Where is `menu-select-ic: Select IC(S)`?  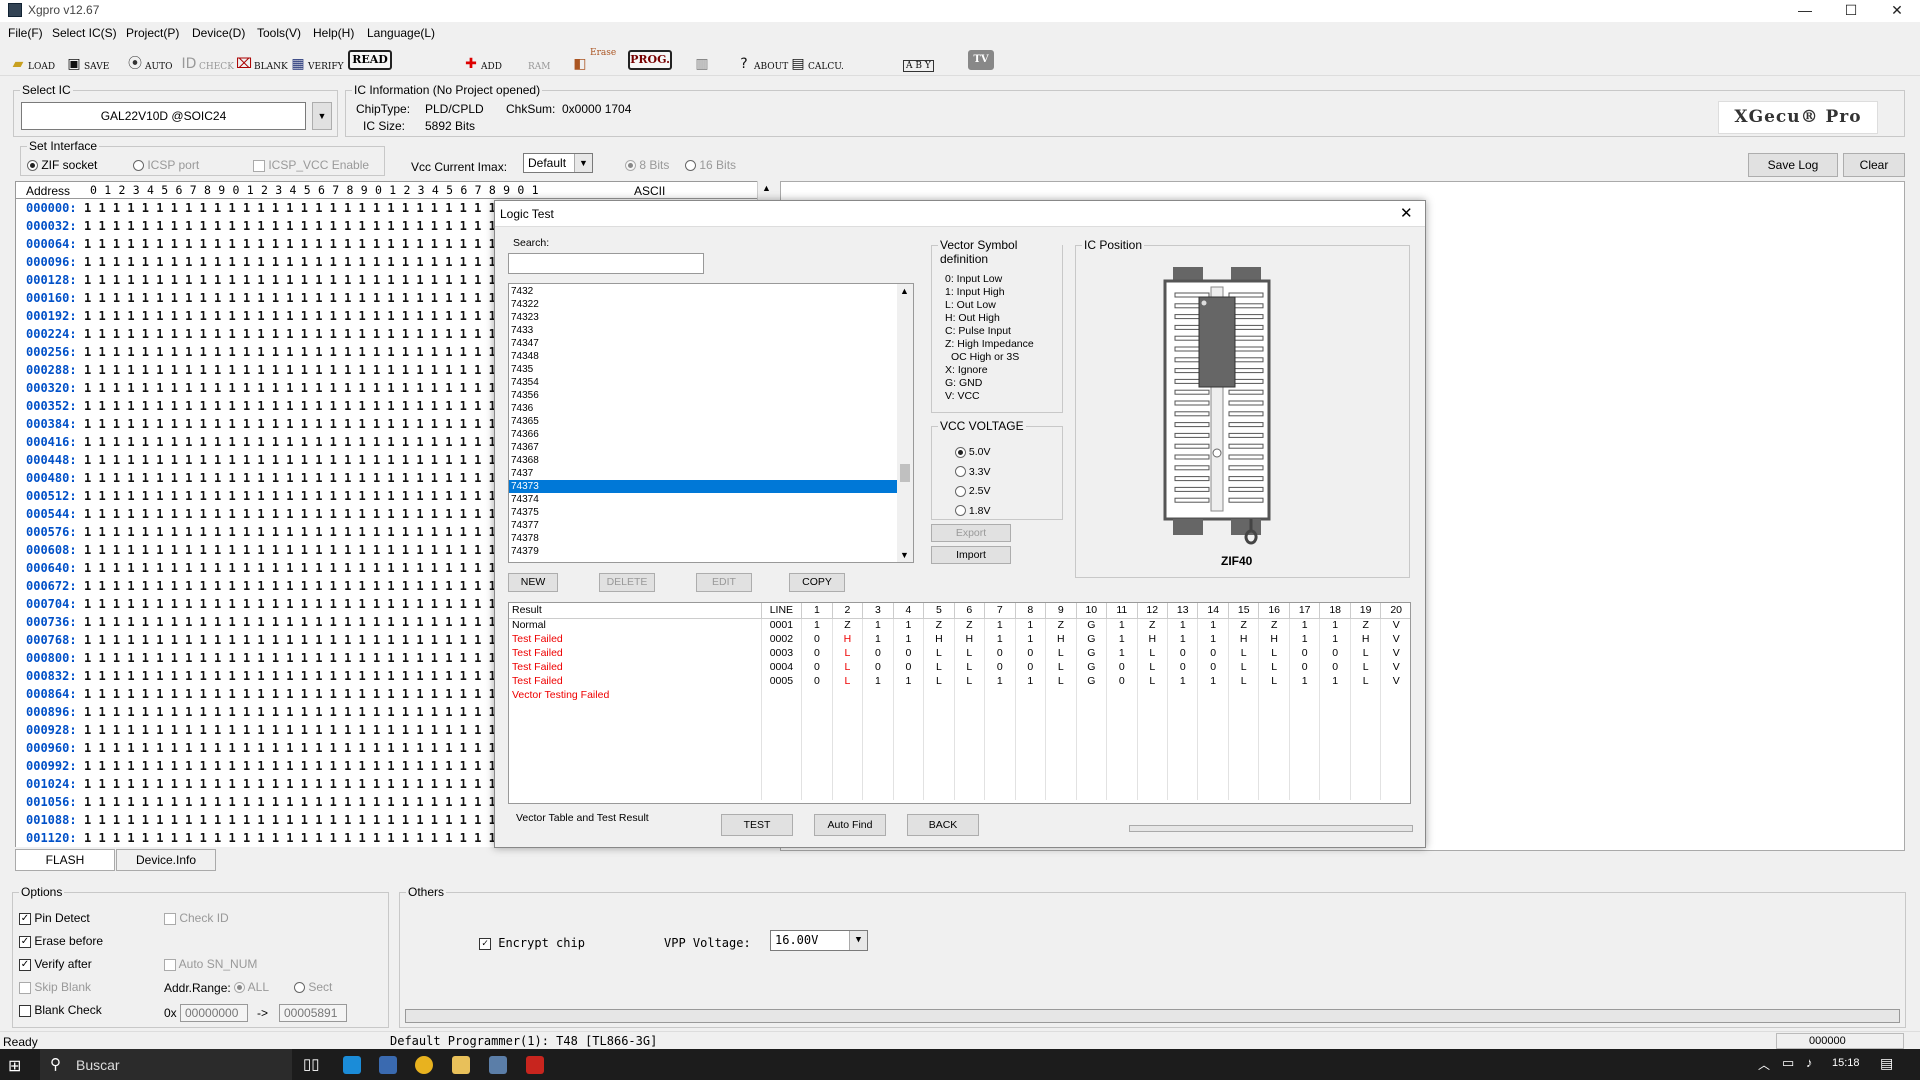 menu-select-ic: Select IC(S) is located at coordinates (84, 33).